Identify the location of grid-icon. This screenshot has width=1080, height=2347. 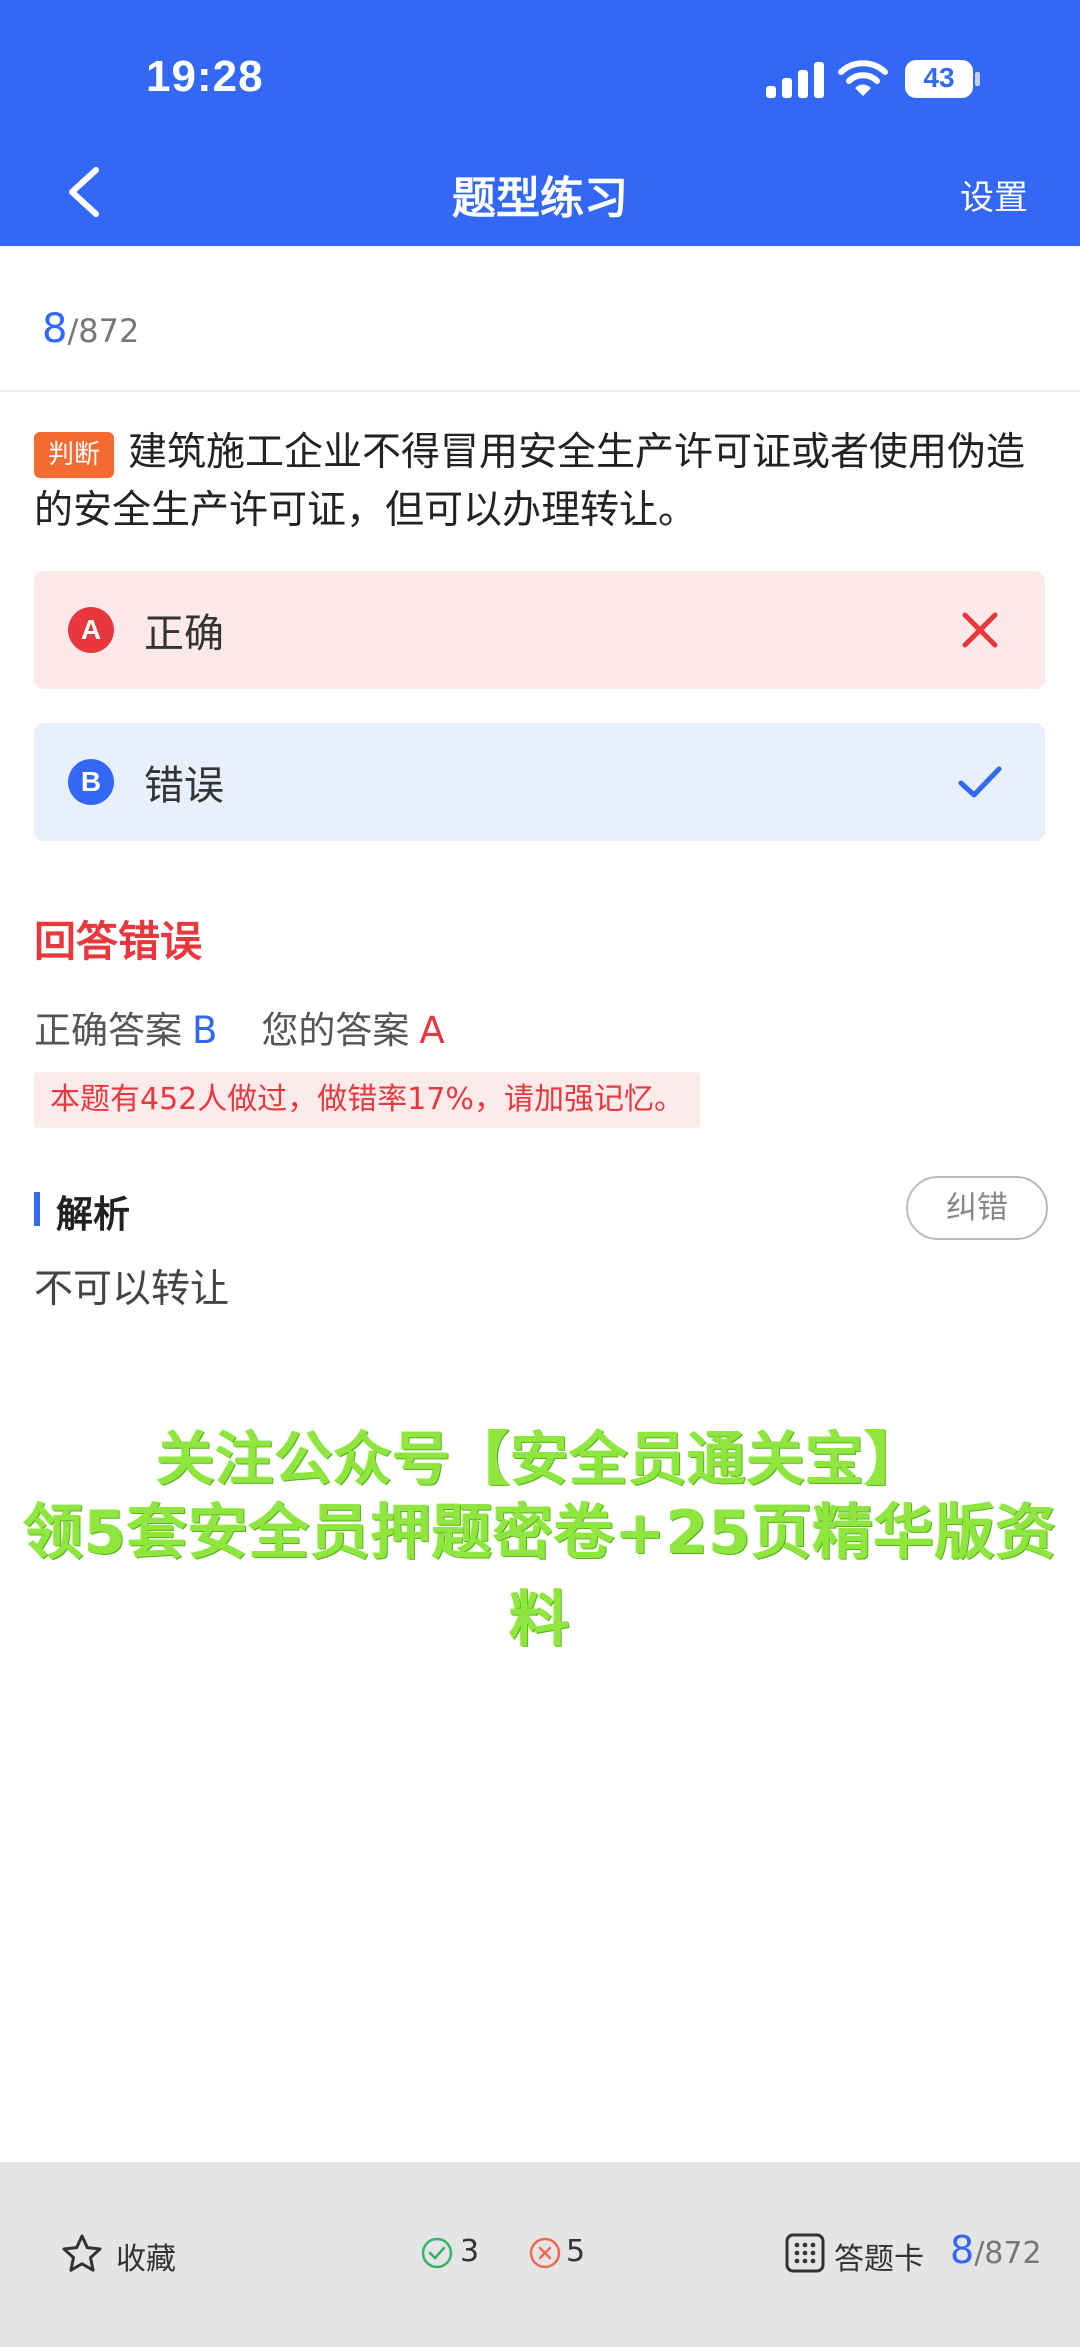
(805, 2253).